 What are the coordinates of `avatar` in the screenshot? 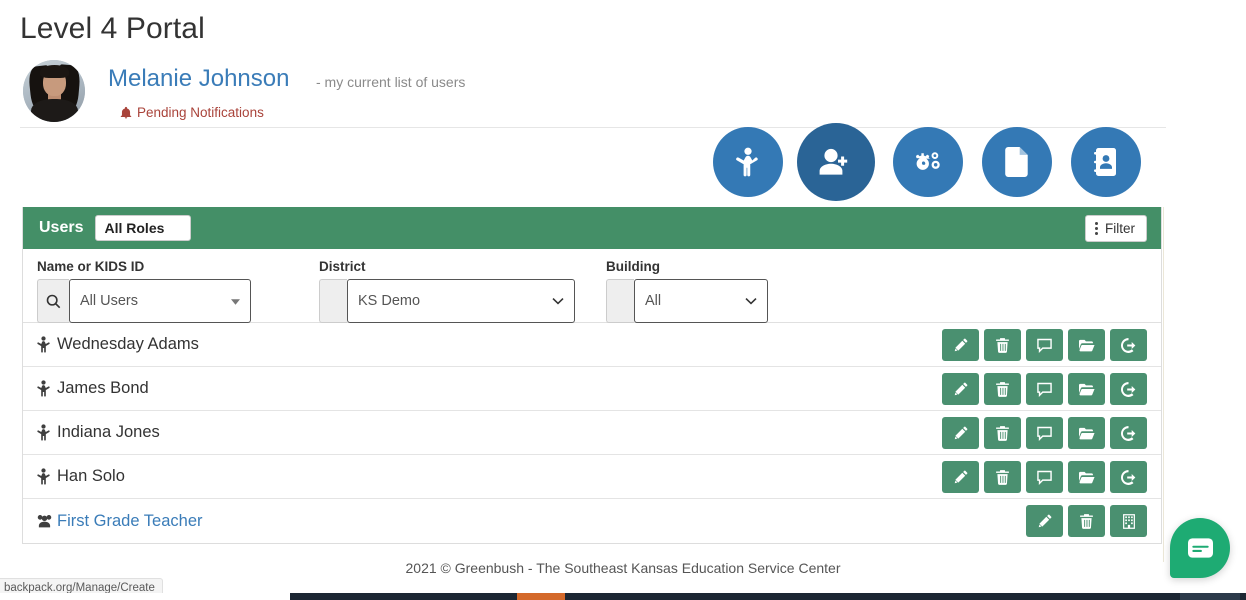 It's located at (54, 91).